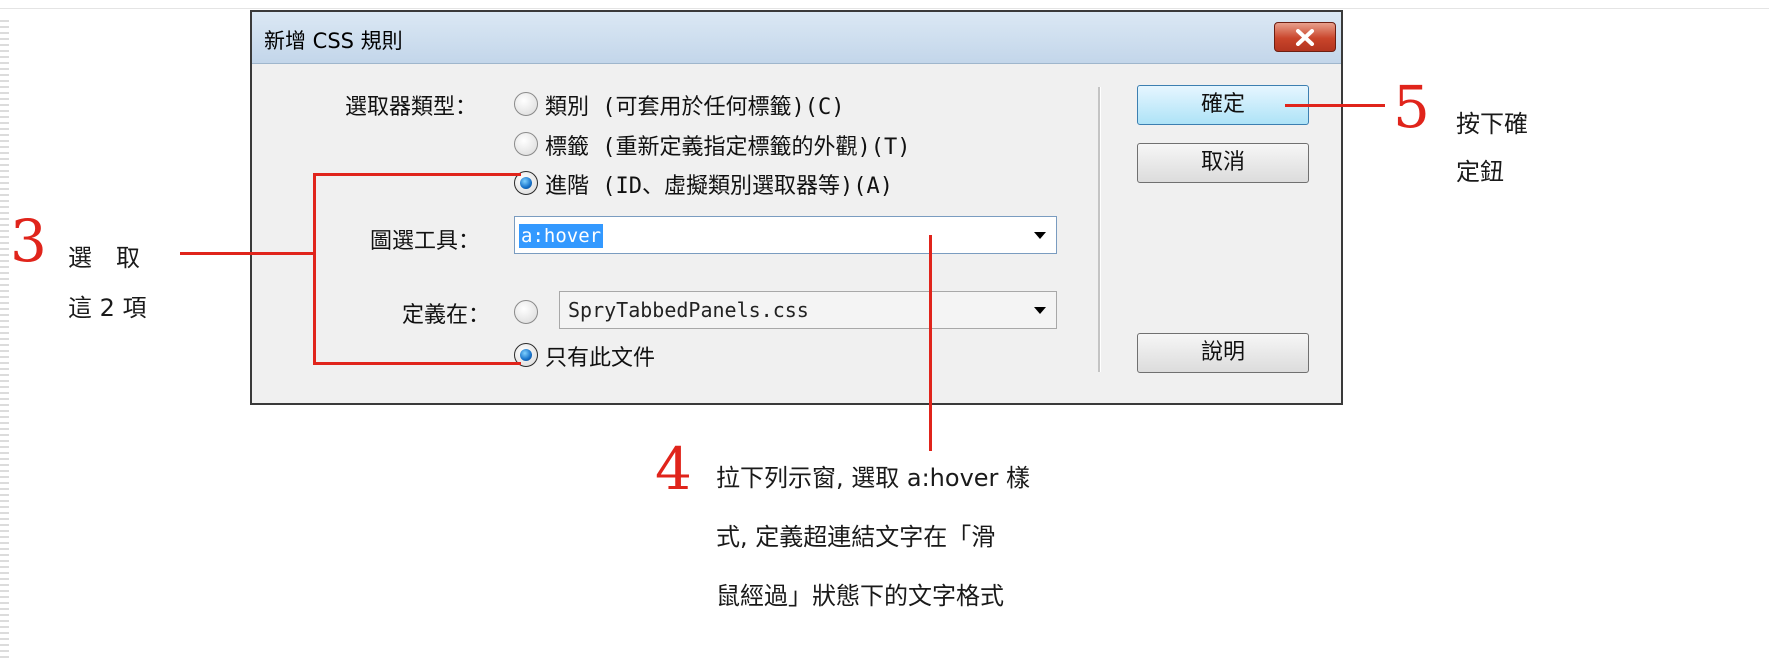  What do you see at coordinates (873, 478) in the screenshot?
I see `step-4-text-line1: 拉下列示窗, 選取 a:hover 樣` at bounding box center [873, 478].